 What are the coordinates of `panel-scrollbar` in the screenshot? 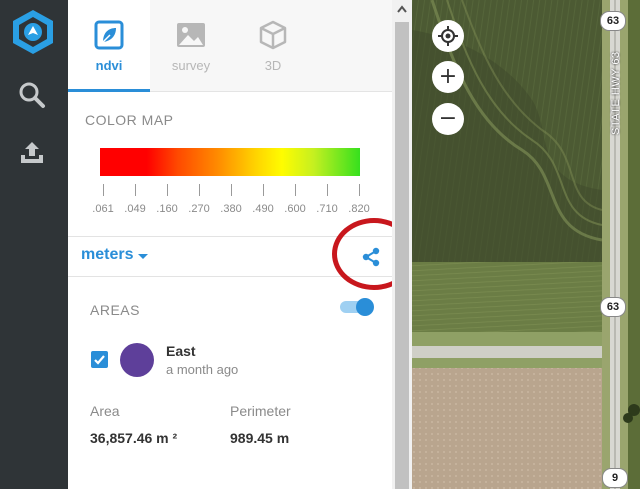 It's located at (402, 244).